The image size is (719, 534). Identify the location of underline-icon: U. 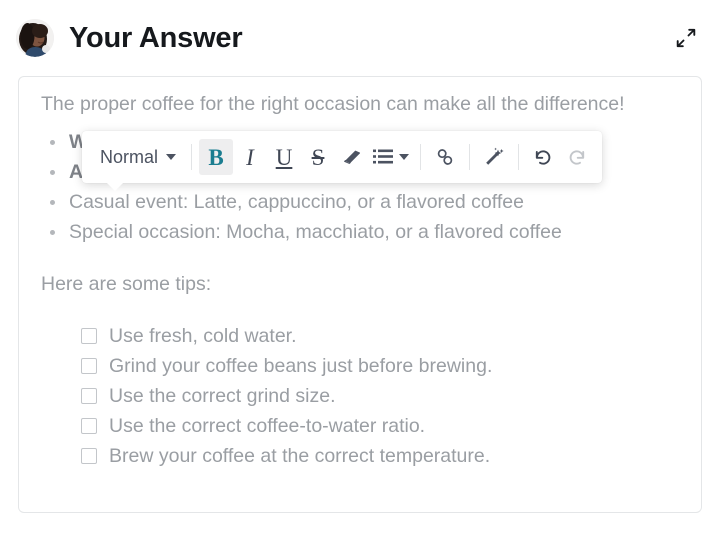
(284, 157).